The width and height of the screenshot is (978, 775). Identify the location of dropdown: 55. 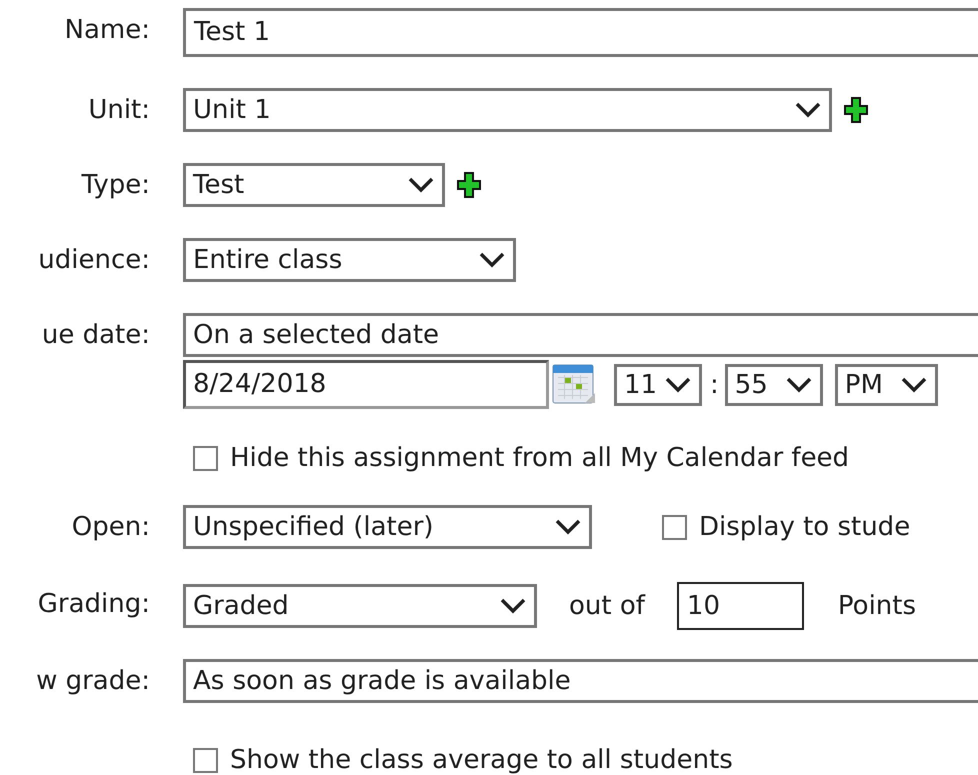
(773, 385).